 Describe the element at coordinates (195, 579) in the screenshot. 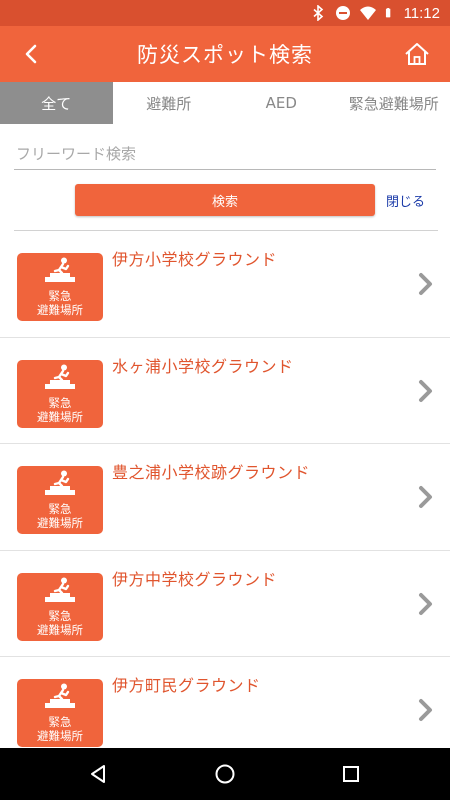

I see `spot-name: 伊方中学校グラウンド` at that location.